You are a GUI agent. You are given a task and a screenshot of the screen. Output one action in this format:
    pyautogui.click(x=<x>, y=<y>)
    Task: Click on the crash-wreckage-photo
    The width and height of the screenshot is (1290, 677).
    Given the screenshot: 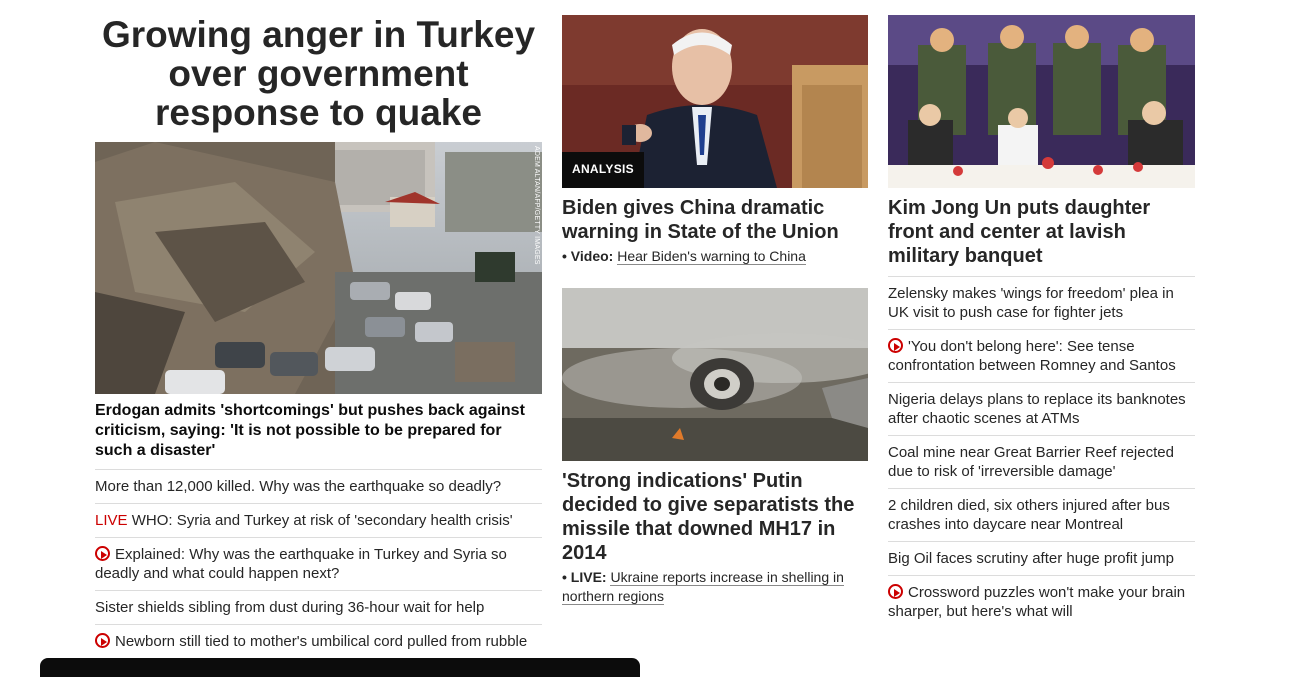 What is the action you would take?
    pyautogui.click(x=715, y=374)
    